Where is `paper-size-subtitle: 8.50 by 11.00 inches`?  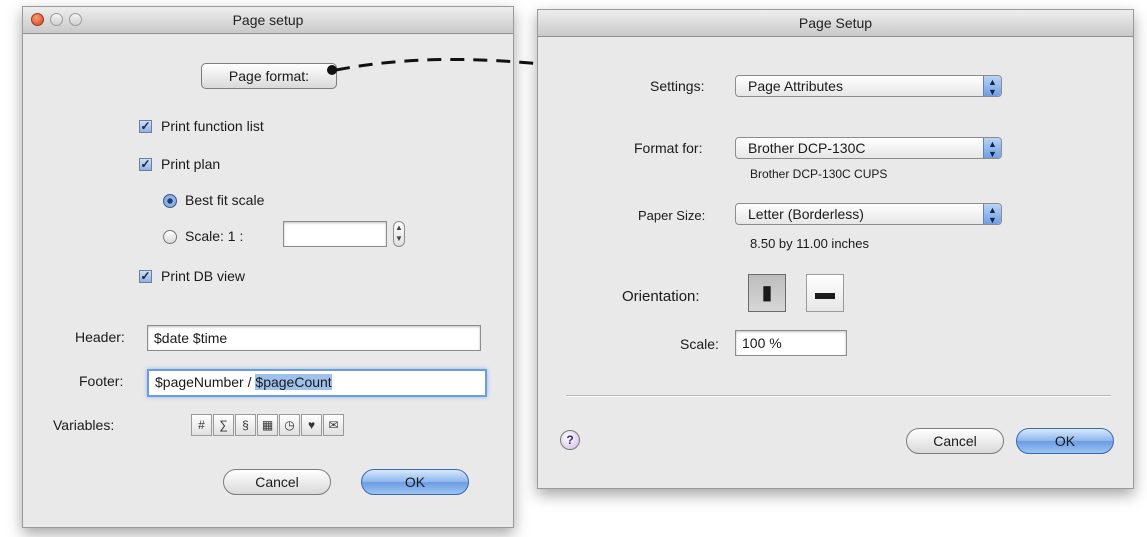 paper-size-subtitle: 8.50 by 11.00 inches is located at coordinates (810, 243).